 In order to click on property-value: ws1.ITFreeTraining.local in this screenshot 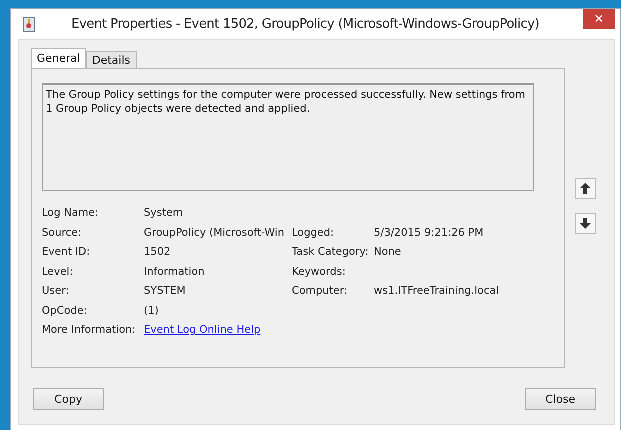, I will do `click(437, 292)`.